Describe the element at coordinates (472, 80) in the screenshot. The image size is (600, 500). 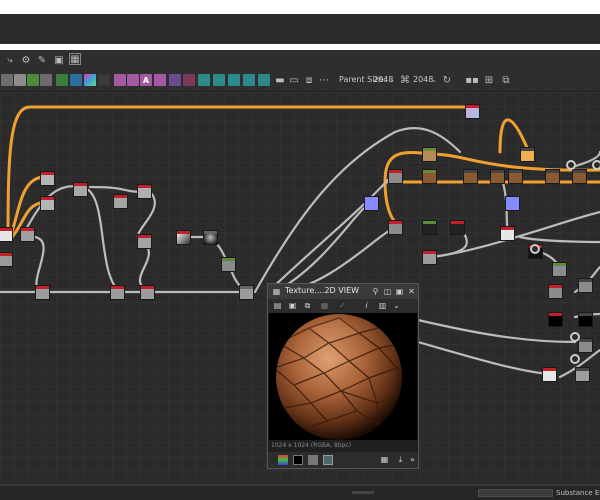
I see `layout-icon: ▪▪` at that location.